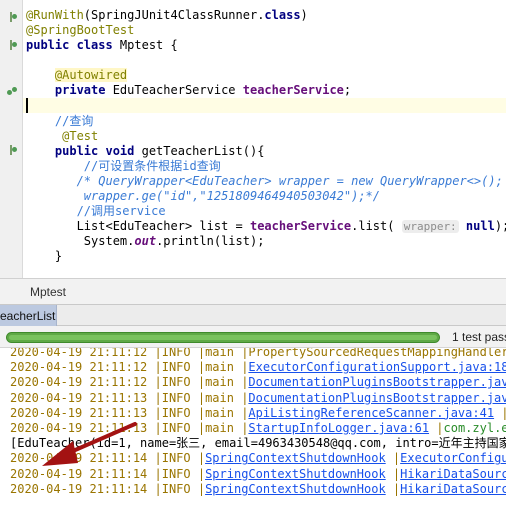 The width and height of the screenshot is (506, 505). Describe the element at coordinates (80, 136) in the screenshot. I see `code-token: @Test` at that location.